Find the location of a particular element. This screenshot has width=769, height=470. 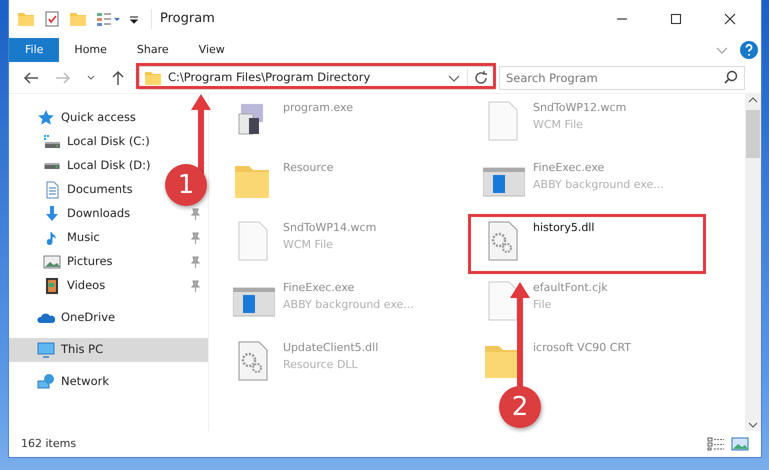

ribbon-tab: View is located at coordinates (212, 50).